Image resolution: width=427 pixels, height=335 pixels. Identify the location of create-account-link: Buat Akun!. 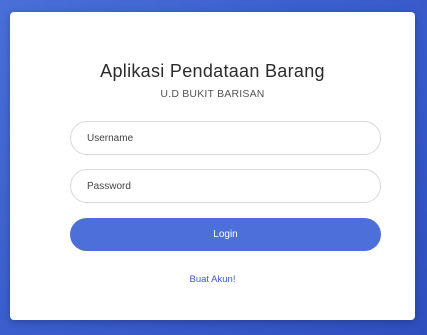
(212, 279).